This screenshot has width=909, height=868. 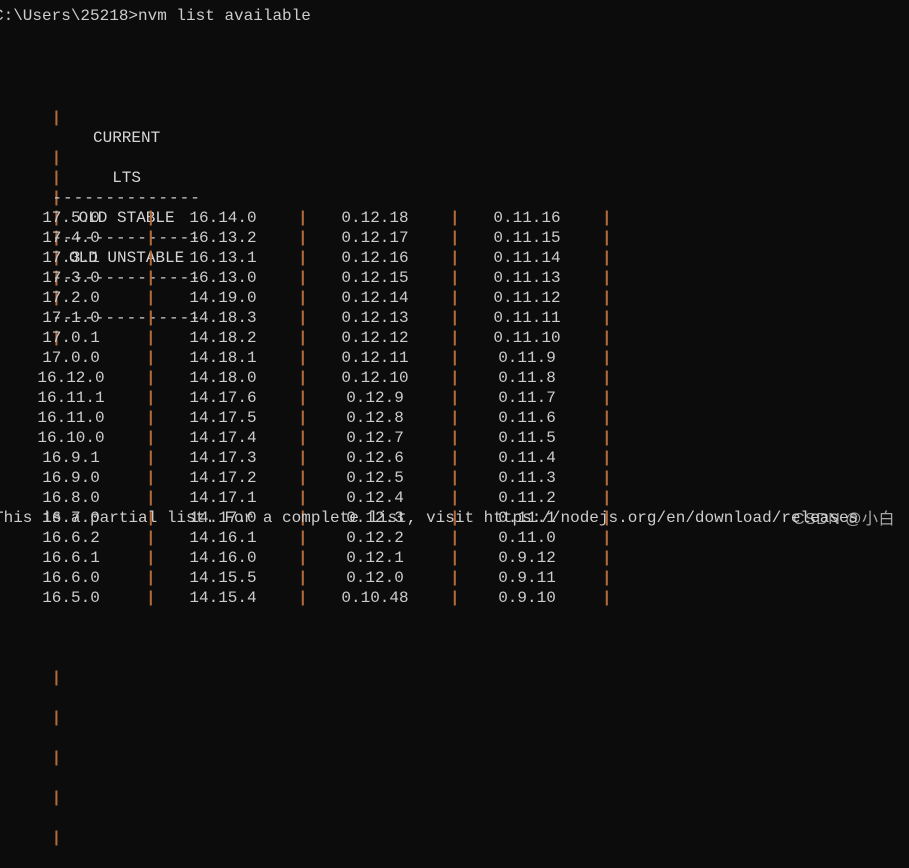 I want to click on version-cell: 0.12.2, so click(x=375, y=538).